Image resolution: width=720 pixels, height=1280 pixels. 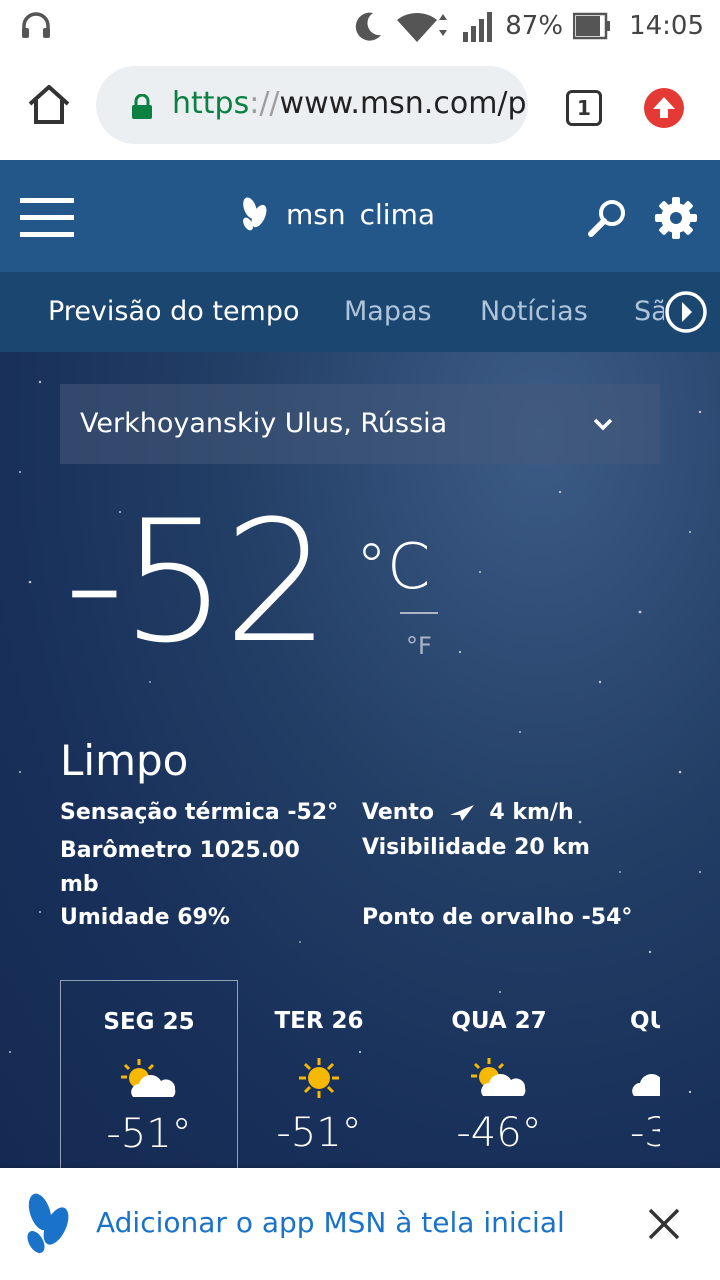 I want to click on browser-toolbar: https://www.msn.com/p 1, so click(x=360, y=106).